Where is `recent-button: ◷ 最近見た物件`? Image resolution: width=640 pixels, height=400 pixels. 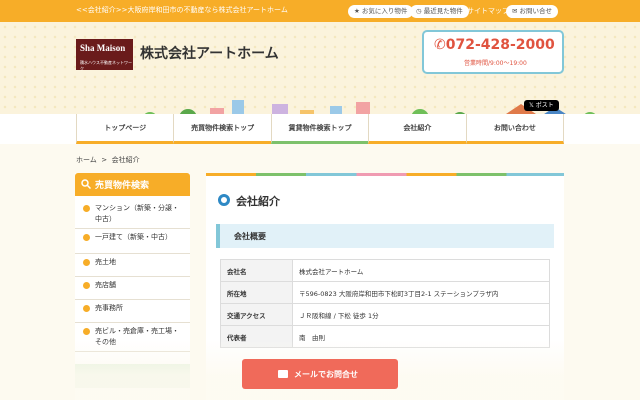 recent-button: ◷ 最近見た物件 is located at coordinates (439, 11).